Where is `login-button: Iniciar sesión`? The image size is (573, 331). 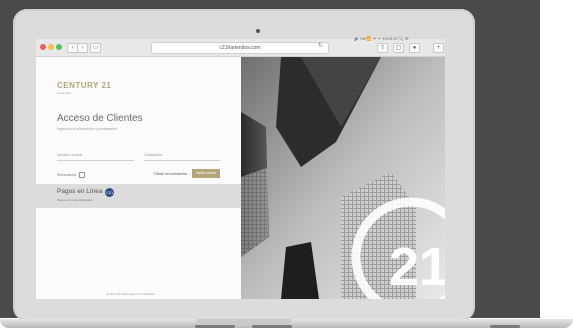 login-button: Iniciar sesión is located at coordinates (206, 173).